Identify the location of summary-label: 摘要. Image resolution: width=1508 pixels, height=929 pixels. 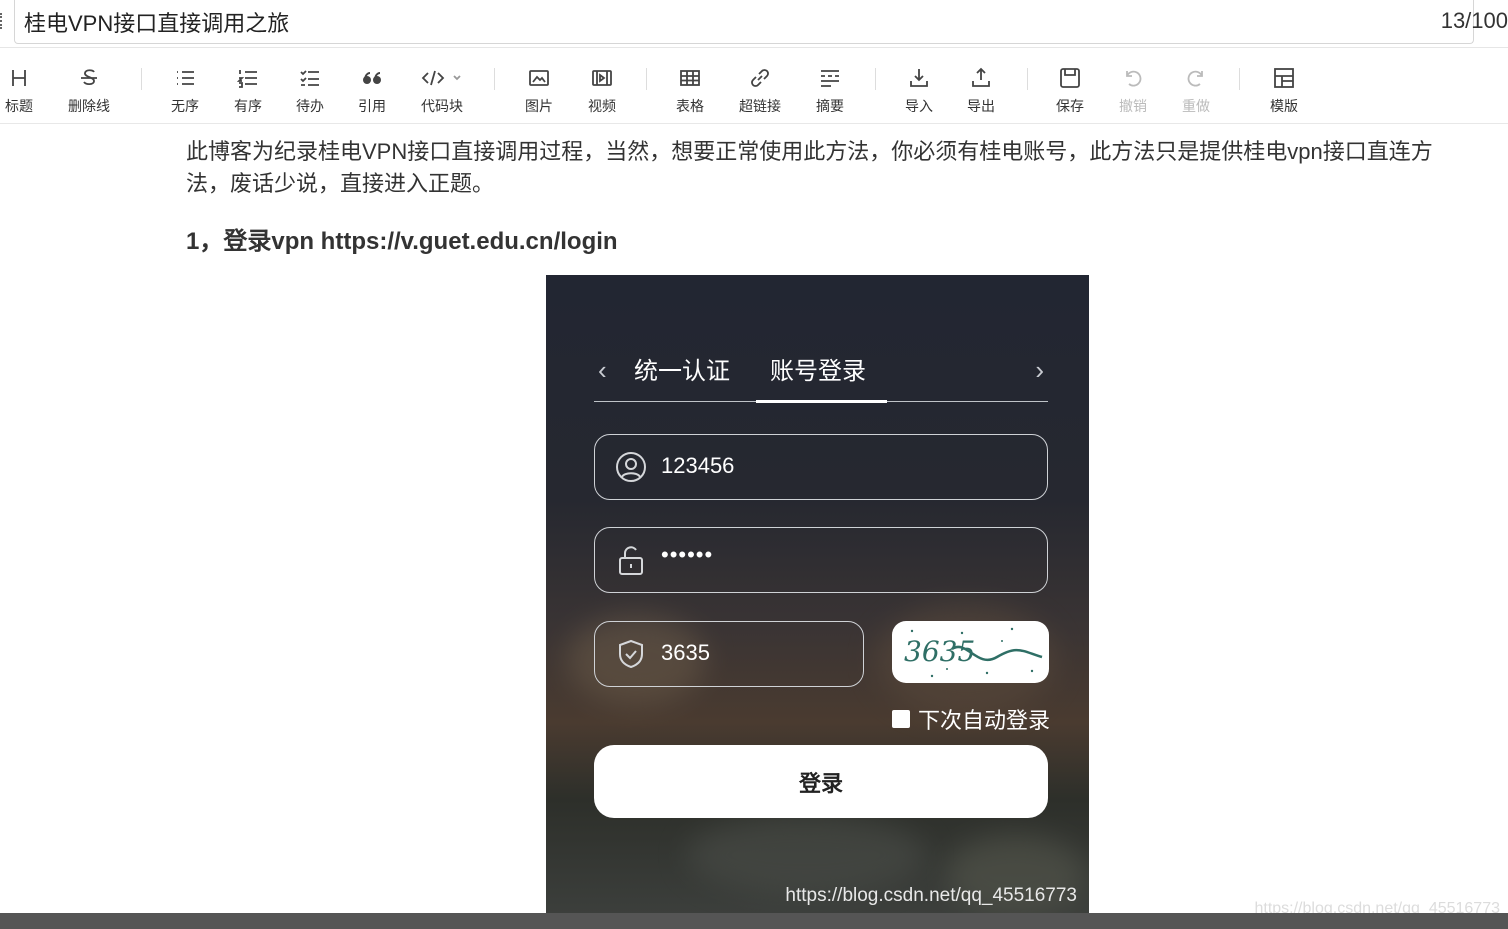
(830, 106).